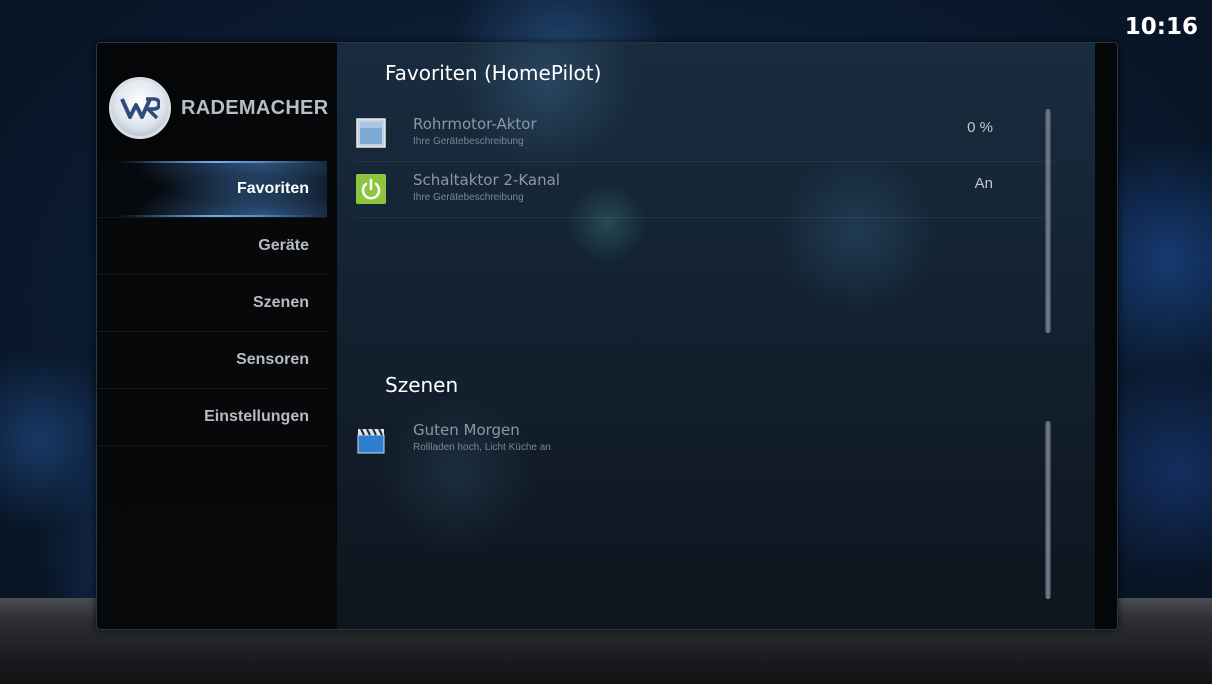  What do you see at coordinates (212, 189) in the screenshot?
I see `sidebar-item-favoriten: Favoriten` at bounding box center [212, 189].